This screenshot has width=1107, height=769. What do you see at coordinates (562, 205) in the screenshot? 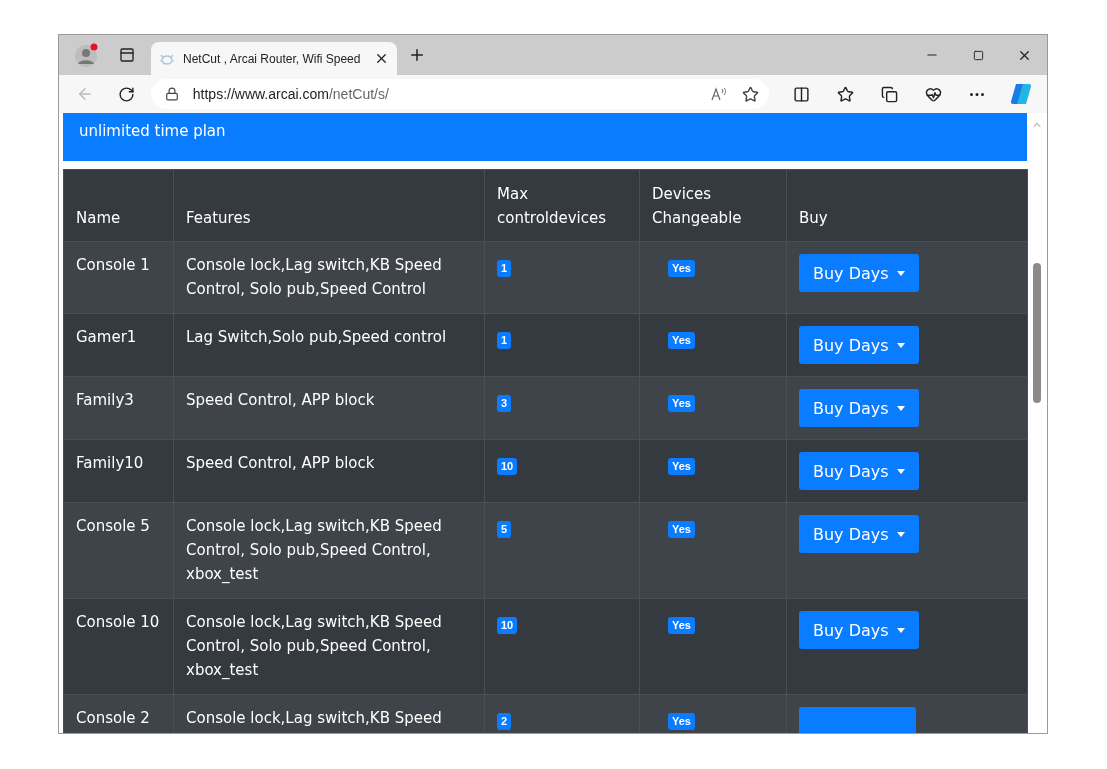
I see `column-header: Max controldevices` at bounding box center [562, 205].